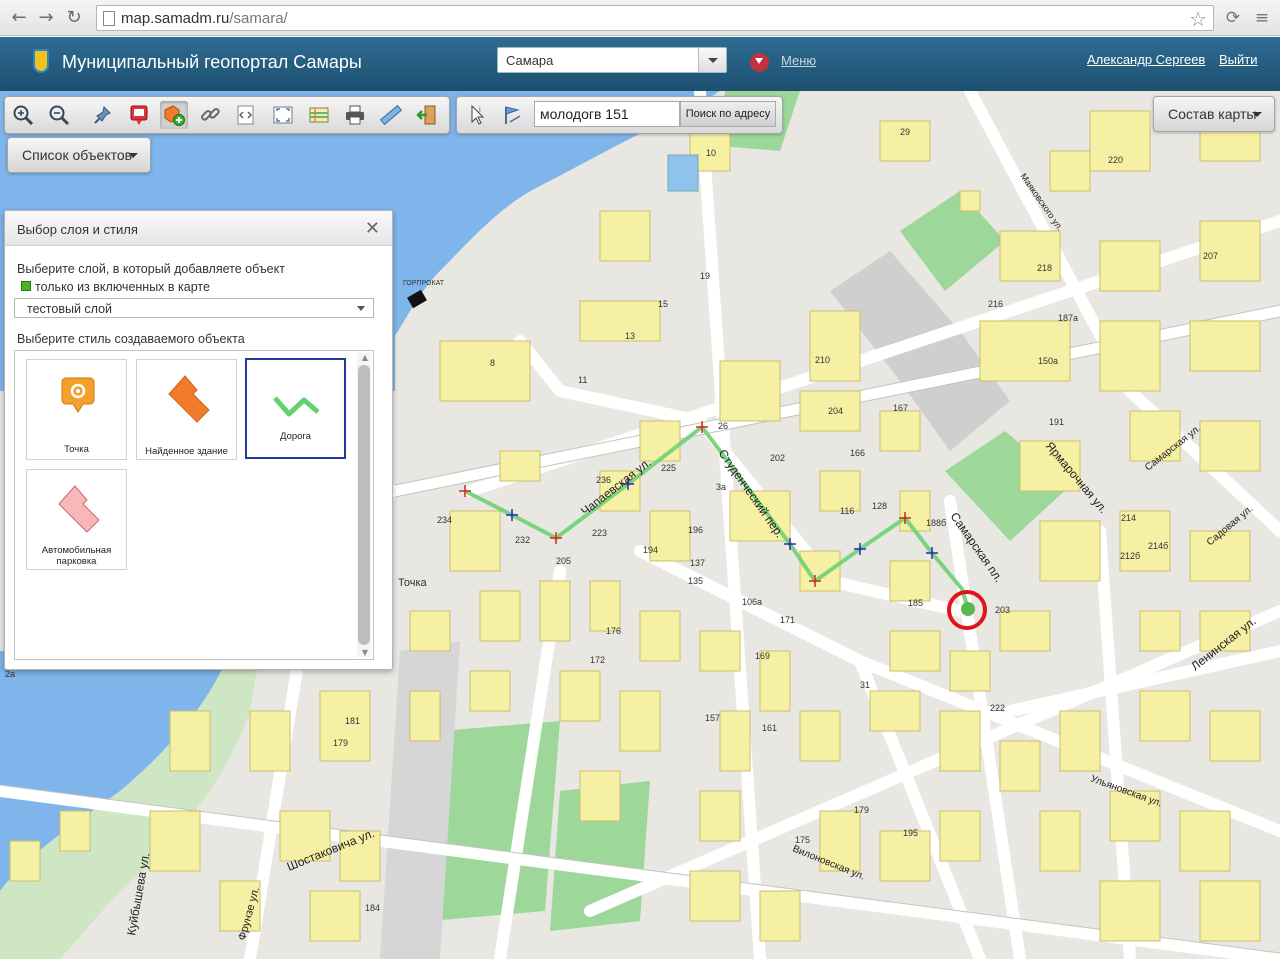 This screenshot has height=959, width=1280. I want to click on exit-door-icon, so click(427, 115).